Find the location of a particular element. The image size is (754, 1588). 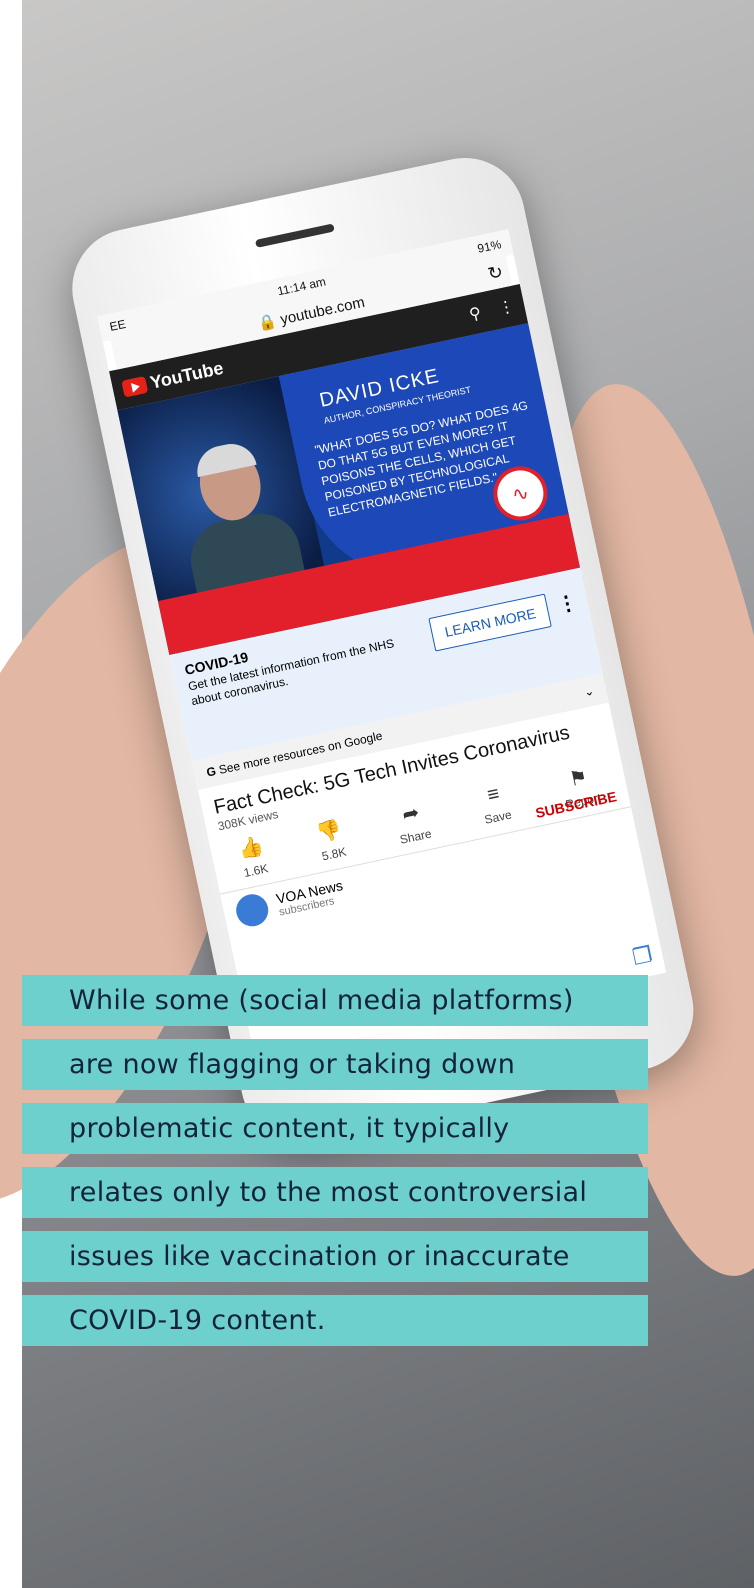

caption-line: problematic content, it typically is located at coordinates (335, 1128).